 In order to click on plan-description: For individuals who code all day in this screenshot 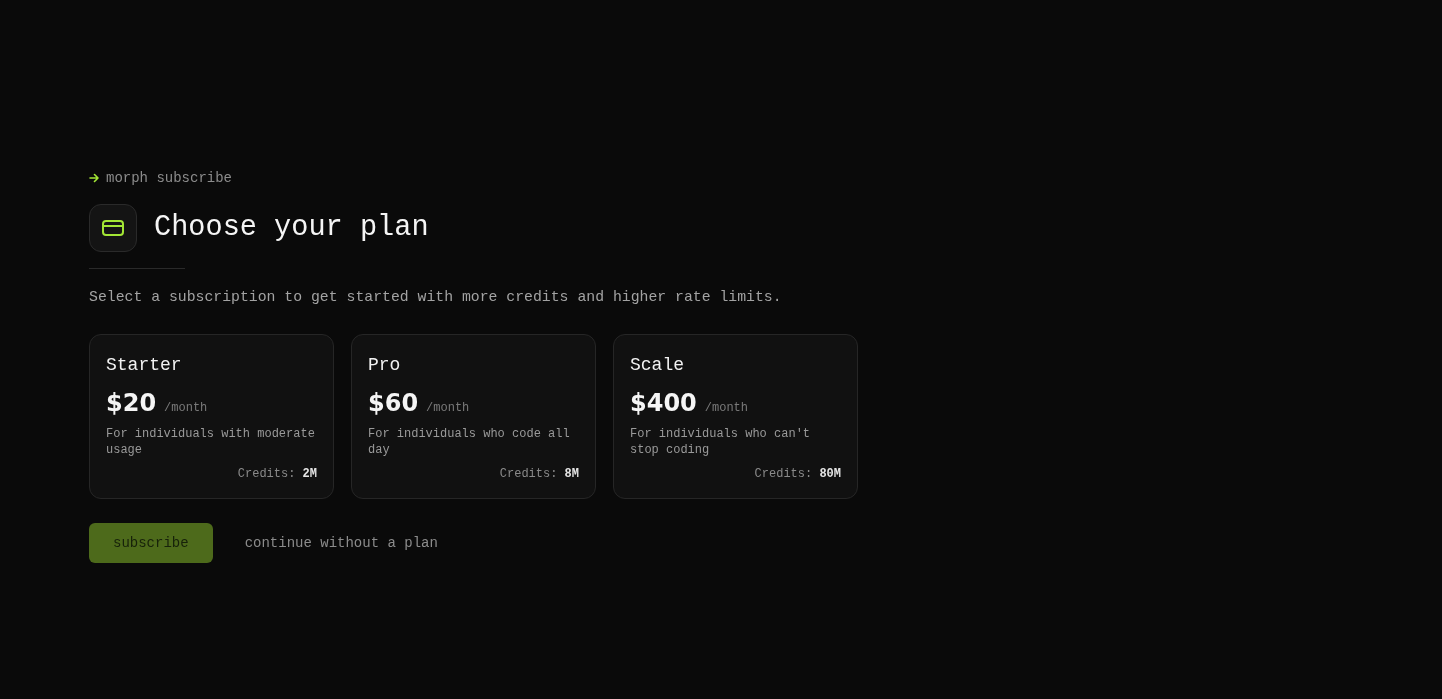, I will do `click(469, 442)`.